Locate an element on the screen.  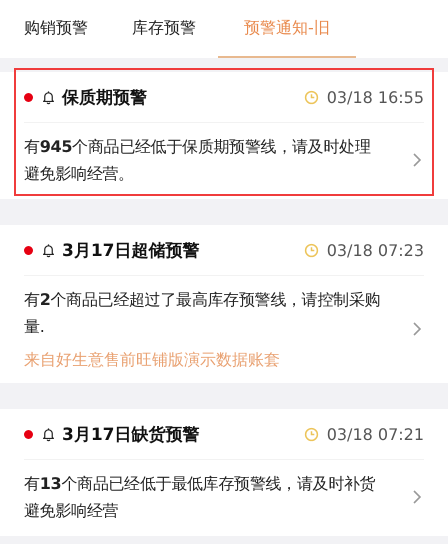
alert-message: 有2个商品已经超过了最高库存预警线，请控制采购量. is located at coordinates (203, 313).